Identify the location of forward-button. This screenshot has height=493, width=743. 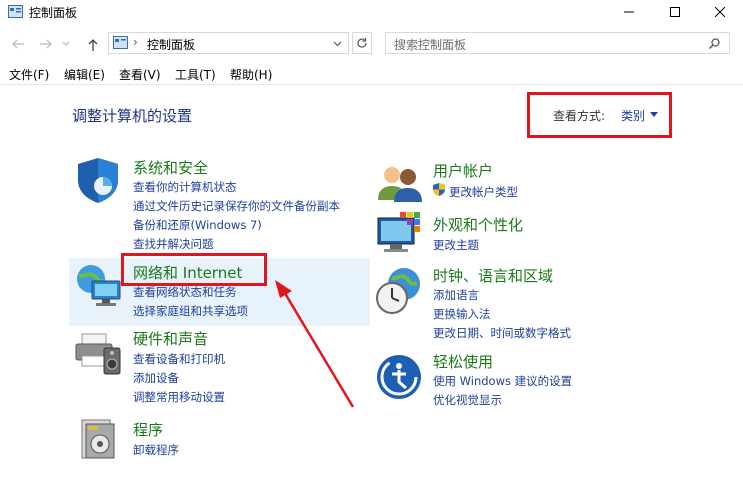
(46, 44).